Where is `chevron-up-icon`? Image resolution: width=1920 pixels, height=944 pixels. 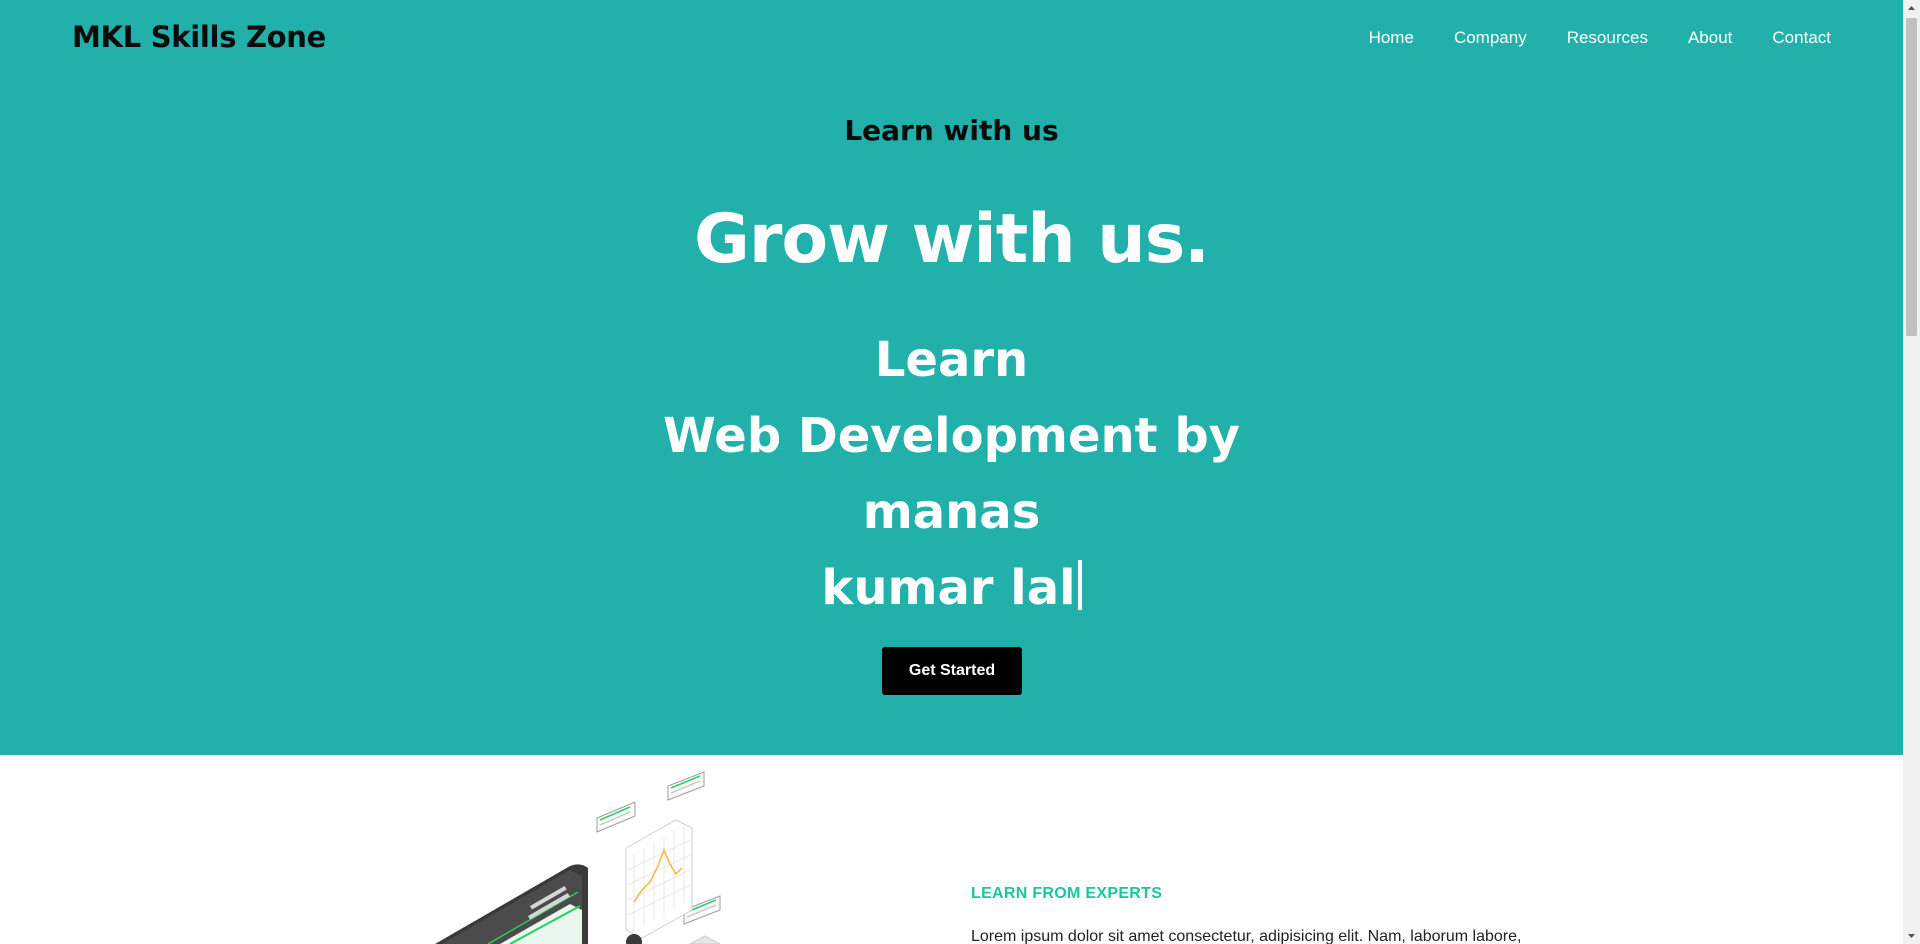
chevron-up-icon is located at coordinates (1911, 8).